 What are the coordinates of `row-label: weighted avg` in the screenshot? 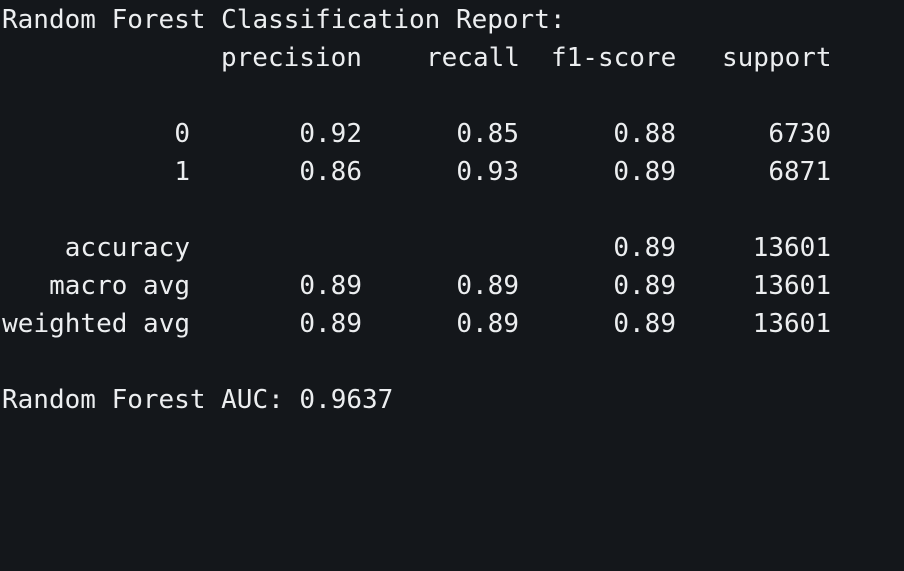 It's located at (96, 324).